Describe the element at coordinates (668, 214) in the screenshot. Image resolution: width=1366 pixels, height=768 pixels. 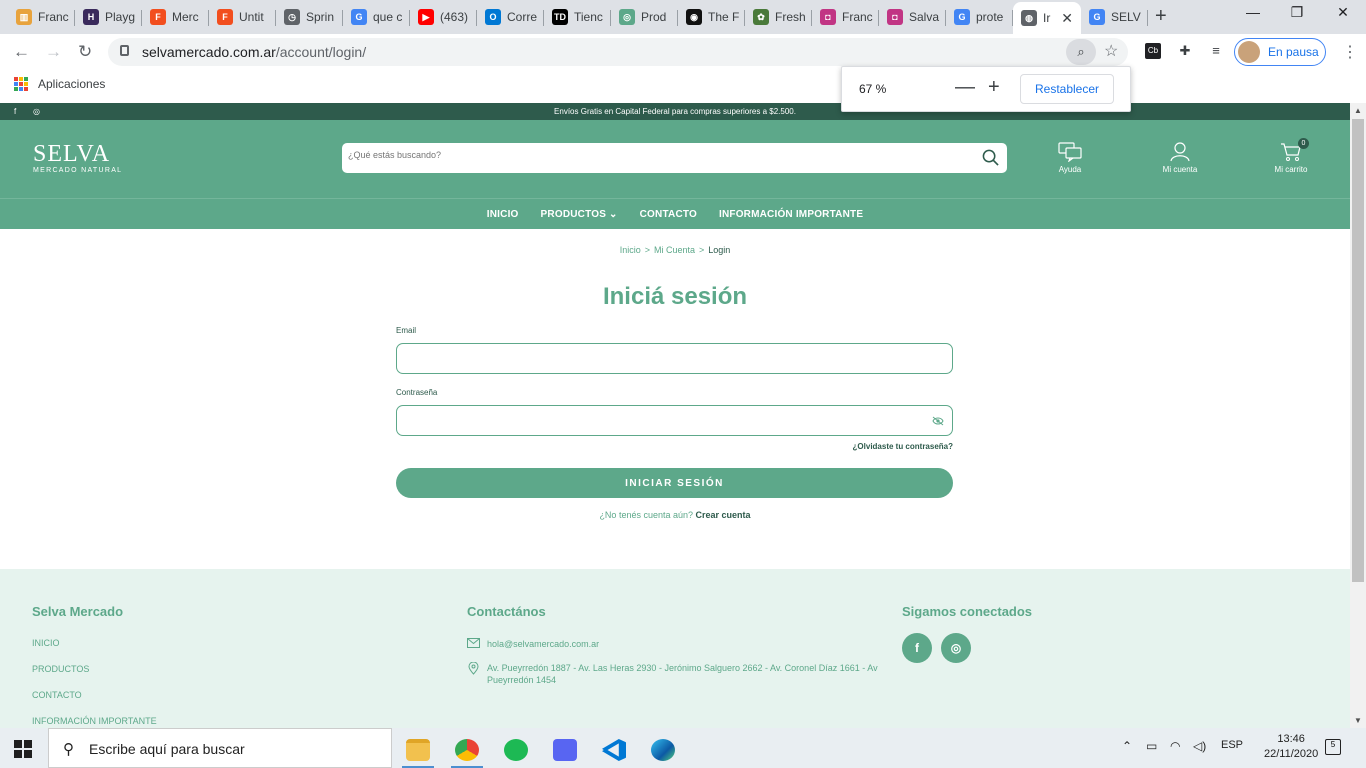
I see `nav-contact: CONTACTO` at that location.